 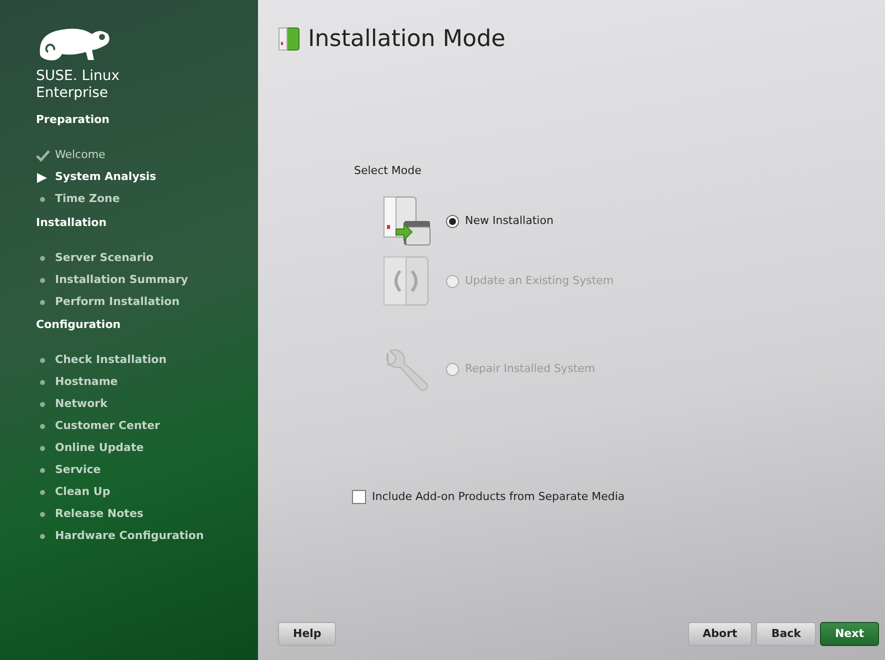 I want to click on page-title: Installation Mode, so click(x=407, y=39).